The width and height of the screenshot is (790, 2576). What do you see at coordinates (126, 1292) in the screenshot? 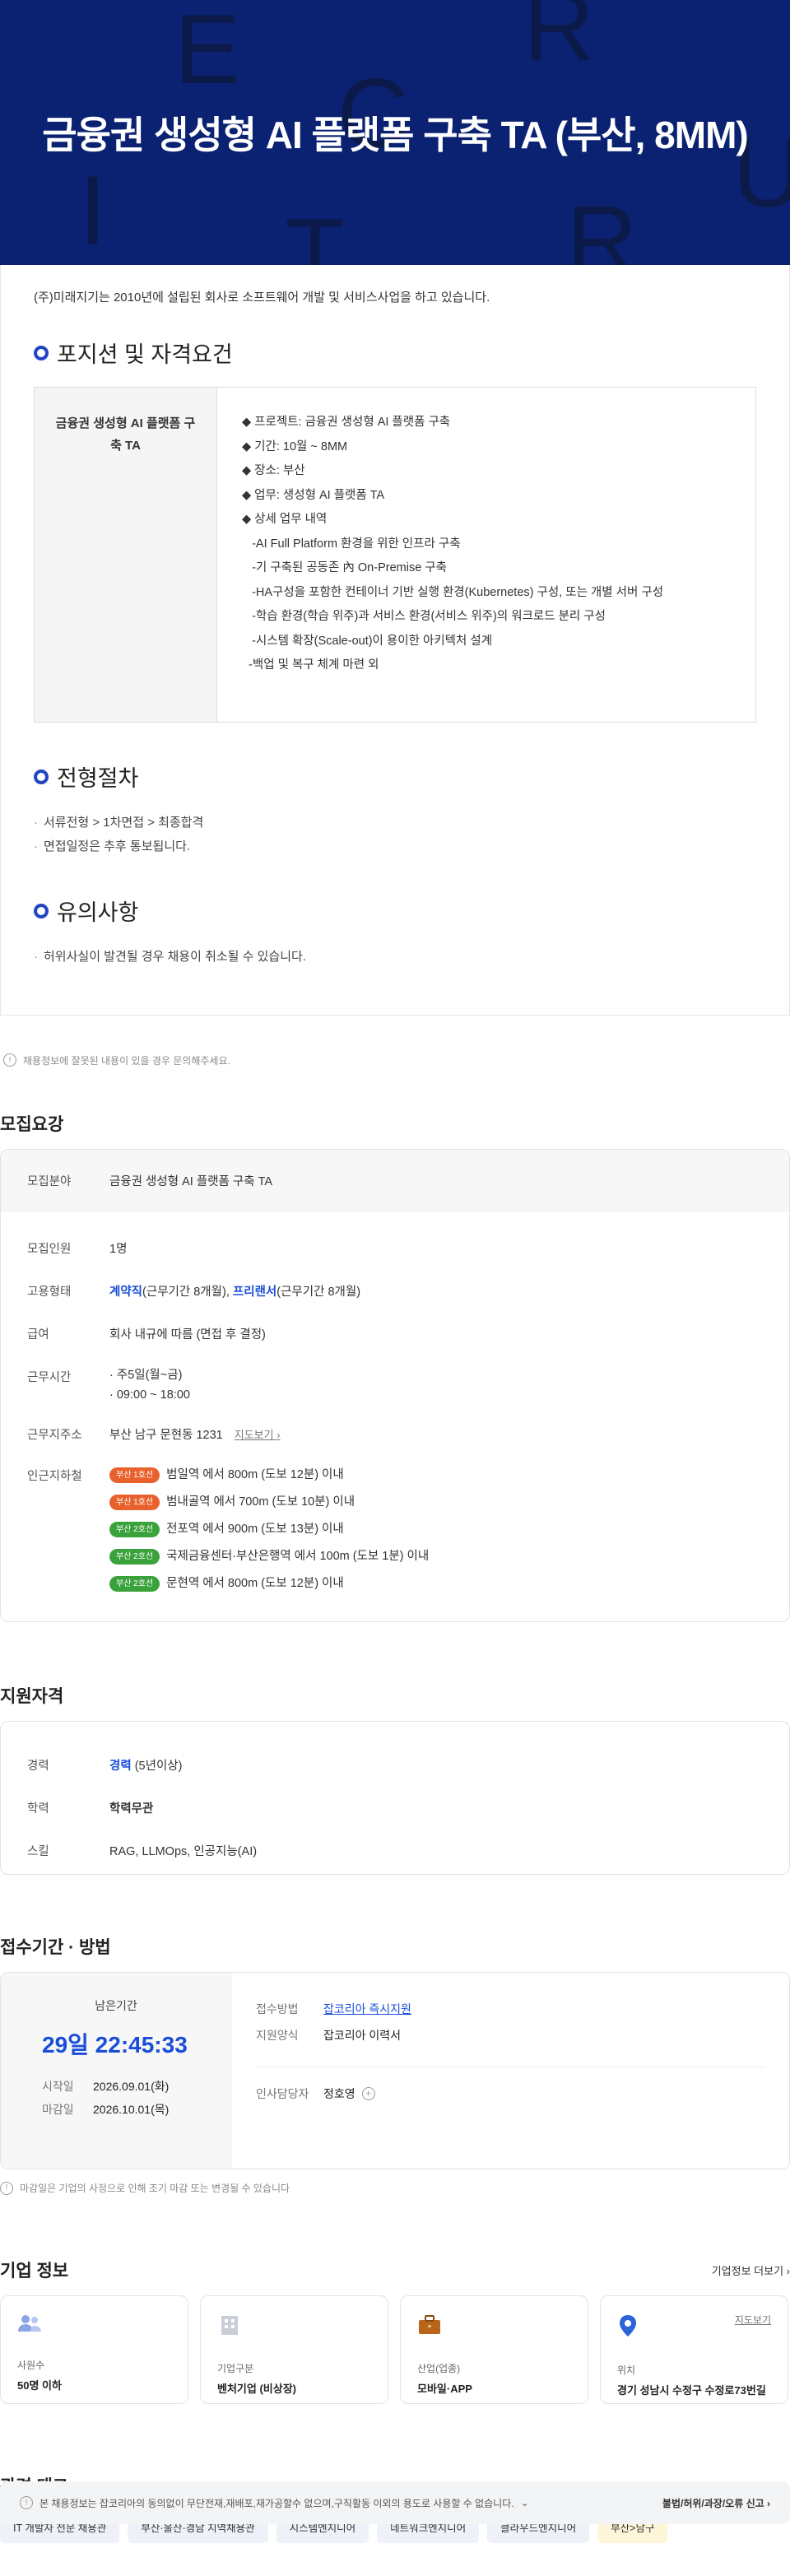
I see `employment-type-contract: 계약직` at bounding box center [126, 1292].